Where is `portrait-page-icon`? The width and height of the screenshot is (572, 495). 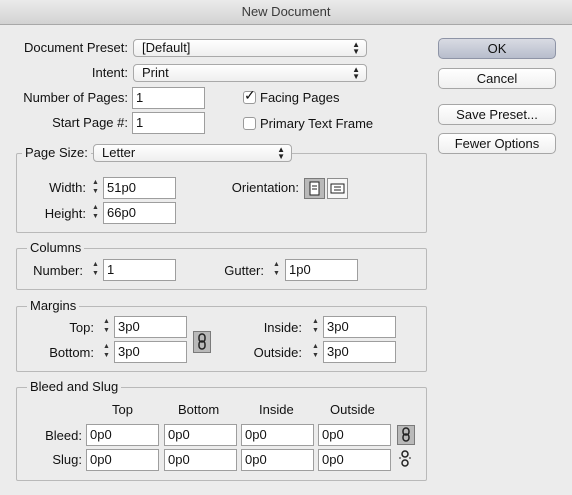
portrait-page-icon is located at coordinates (314, 188).